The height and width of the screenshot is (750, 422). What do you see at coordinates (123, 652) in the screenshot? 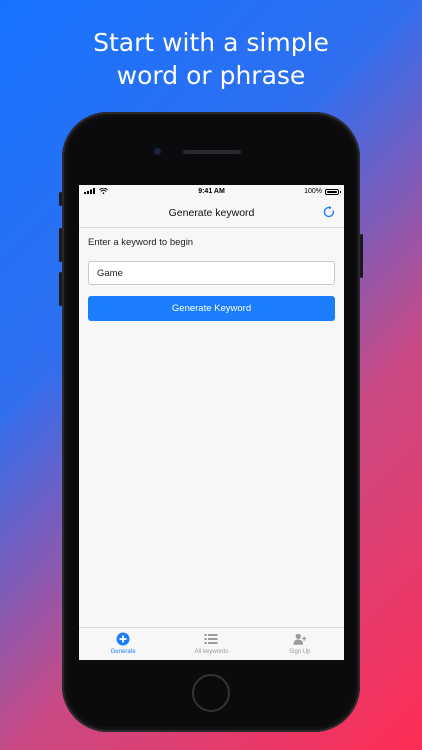
I see `tab-generate-label: Generate` at bounding box center [123, 652].